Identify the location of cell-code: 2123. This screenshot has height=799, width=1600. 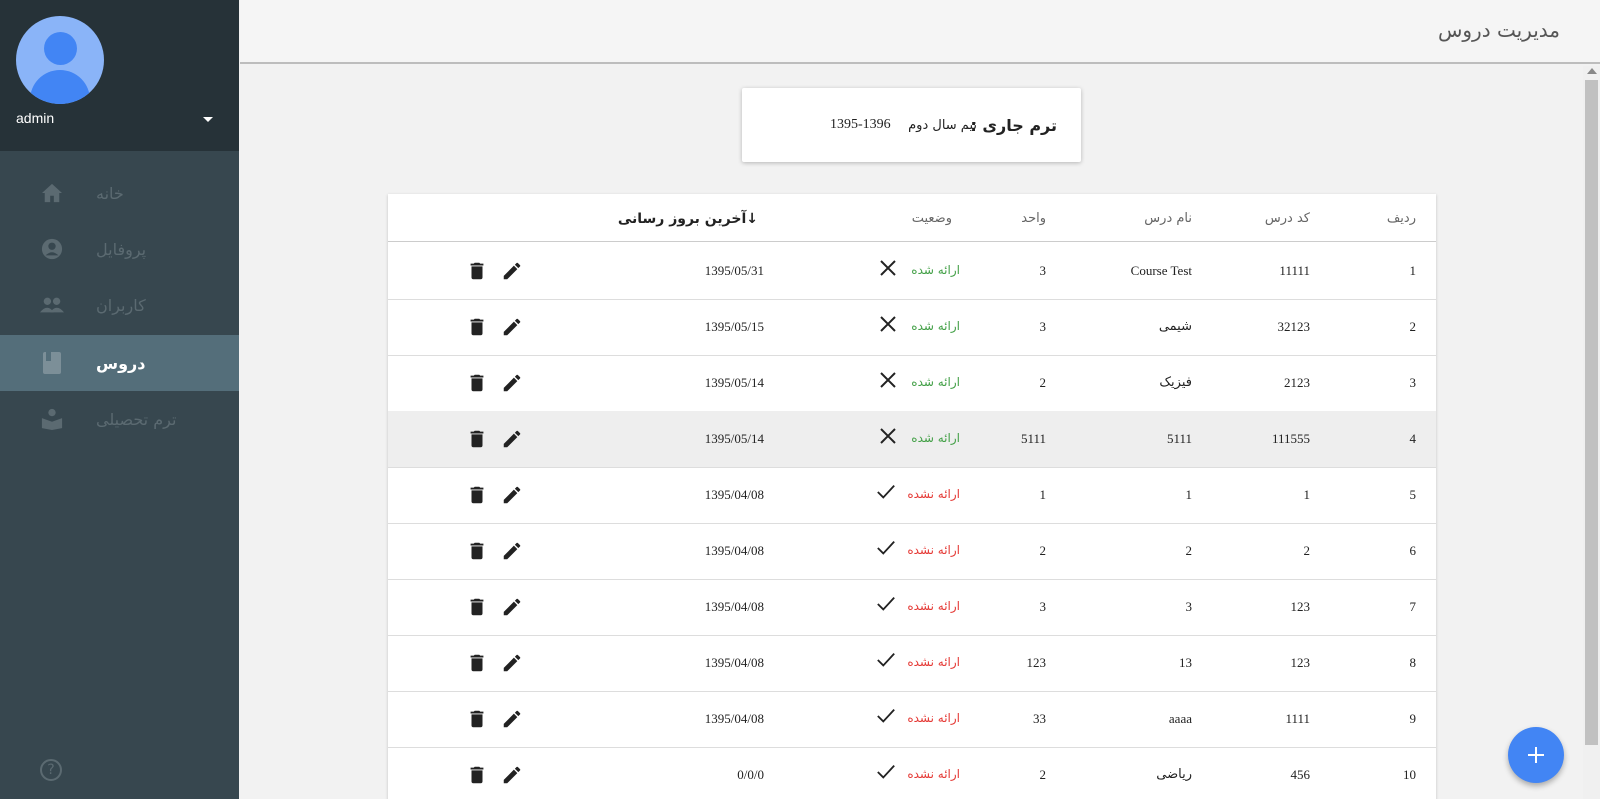
(1297, 382).